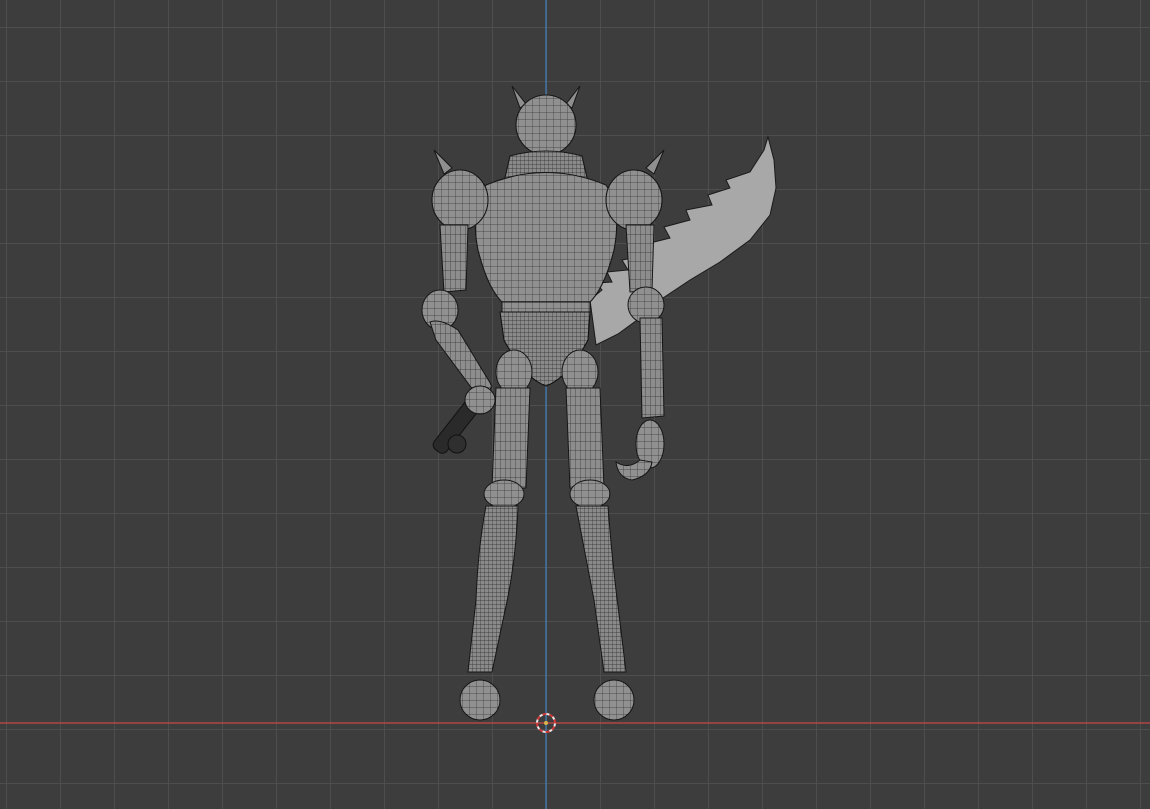 The image size is (1150, 809). What do you see at coordinates (580, 372) in the screenshot?
I see `hip-right` at bounding box center [580, 372].